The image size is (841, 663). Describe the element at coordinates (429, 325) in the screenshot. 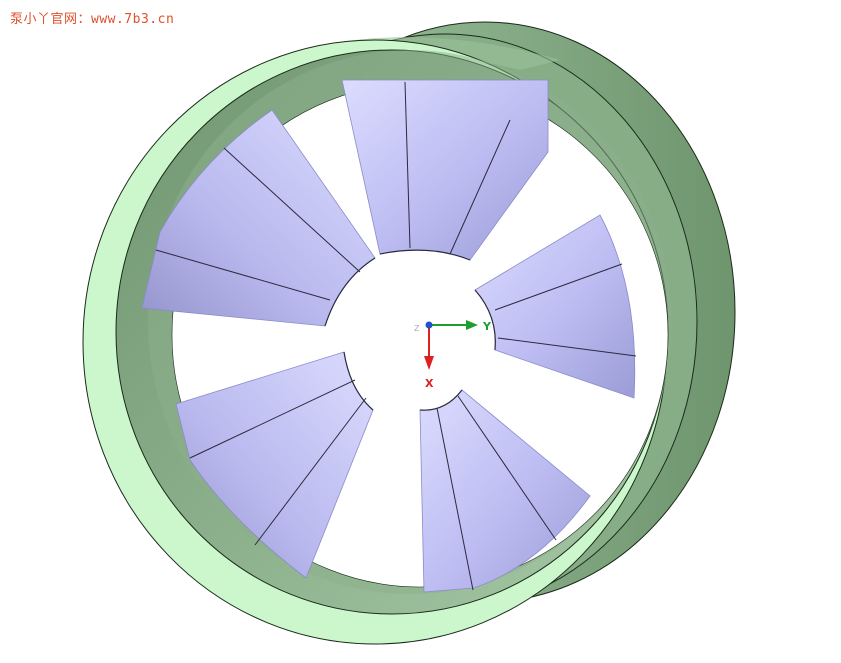

I see `z-axis-origin-icon` at that location.